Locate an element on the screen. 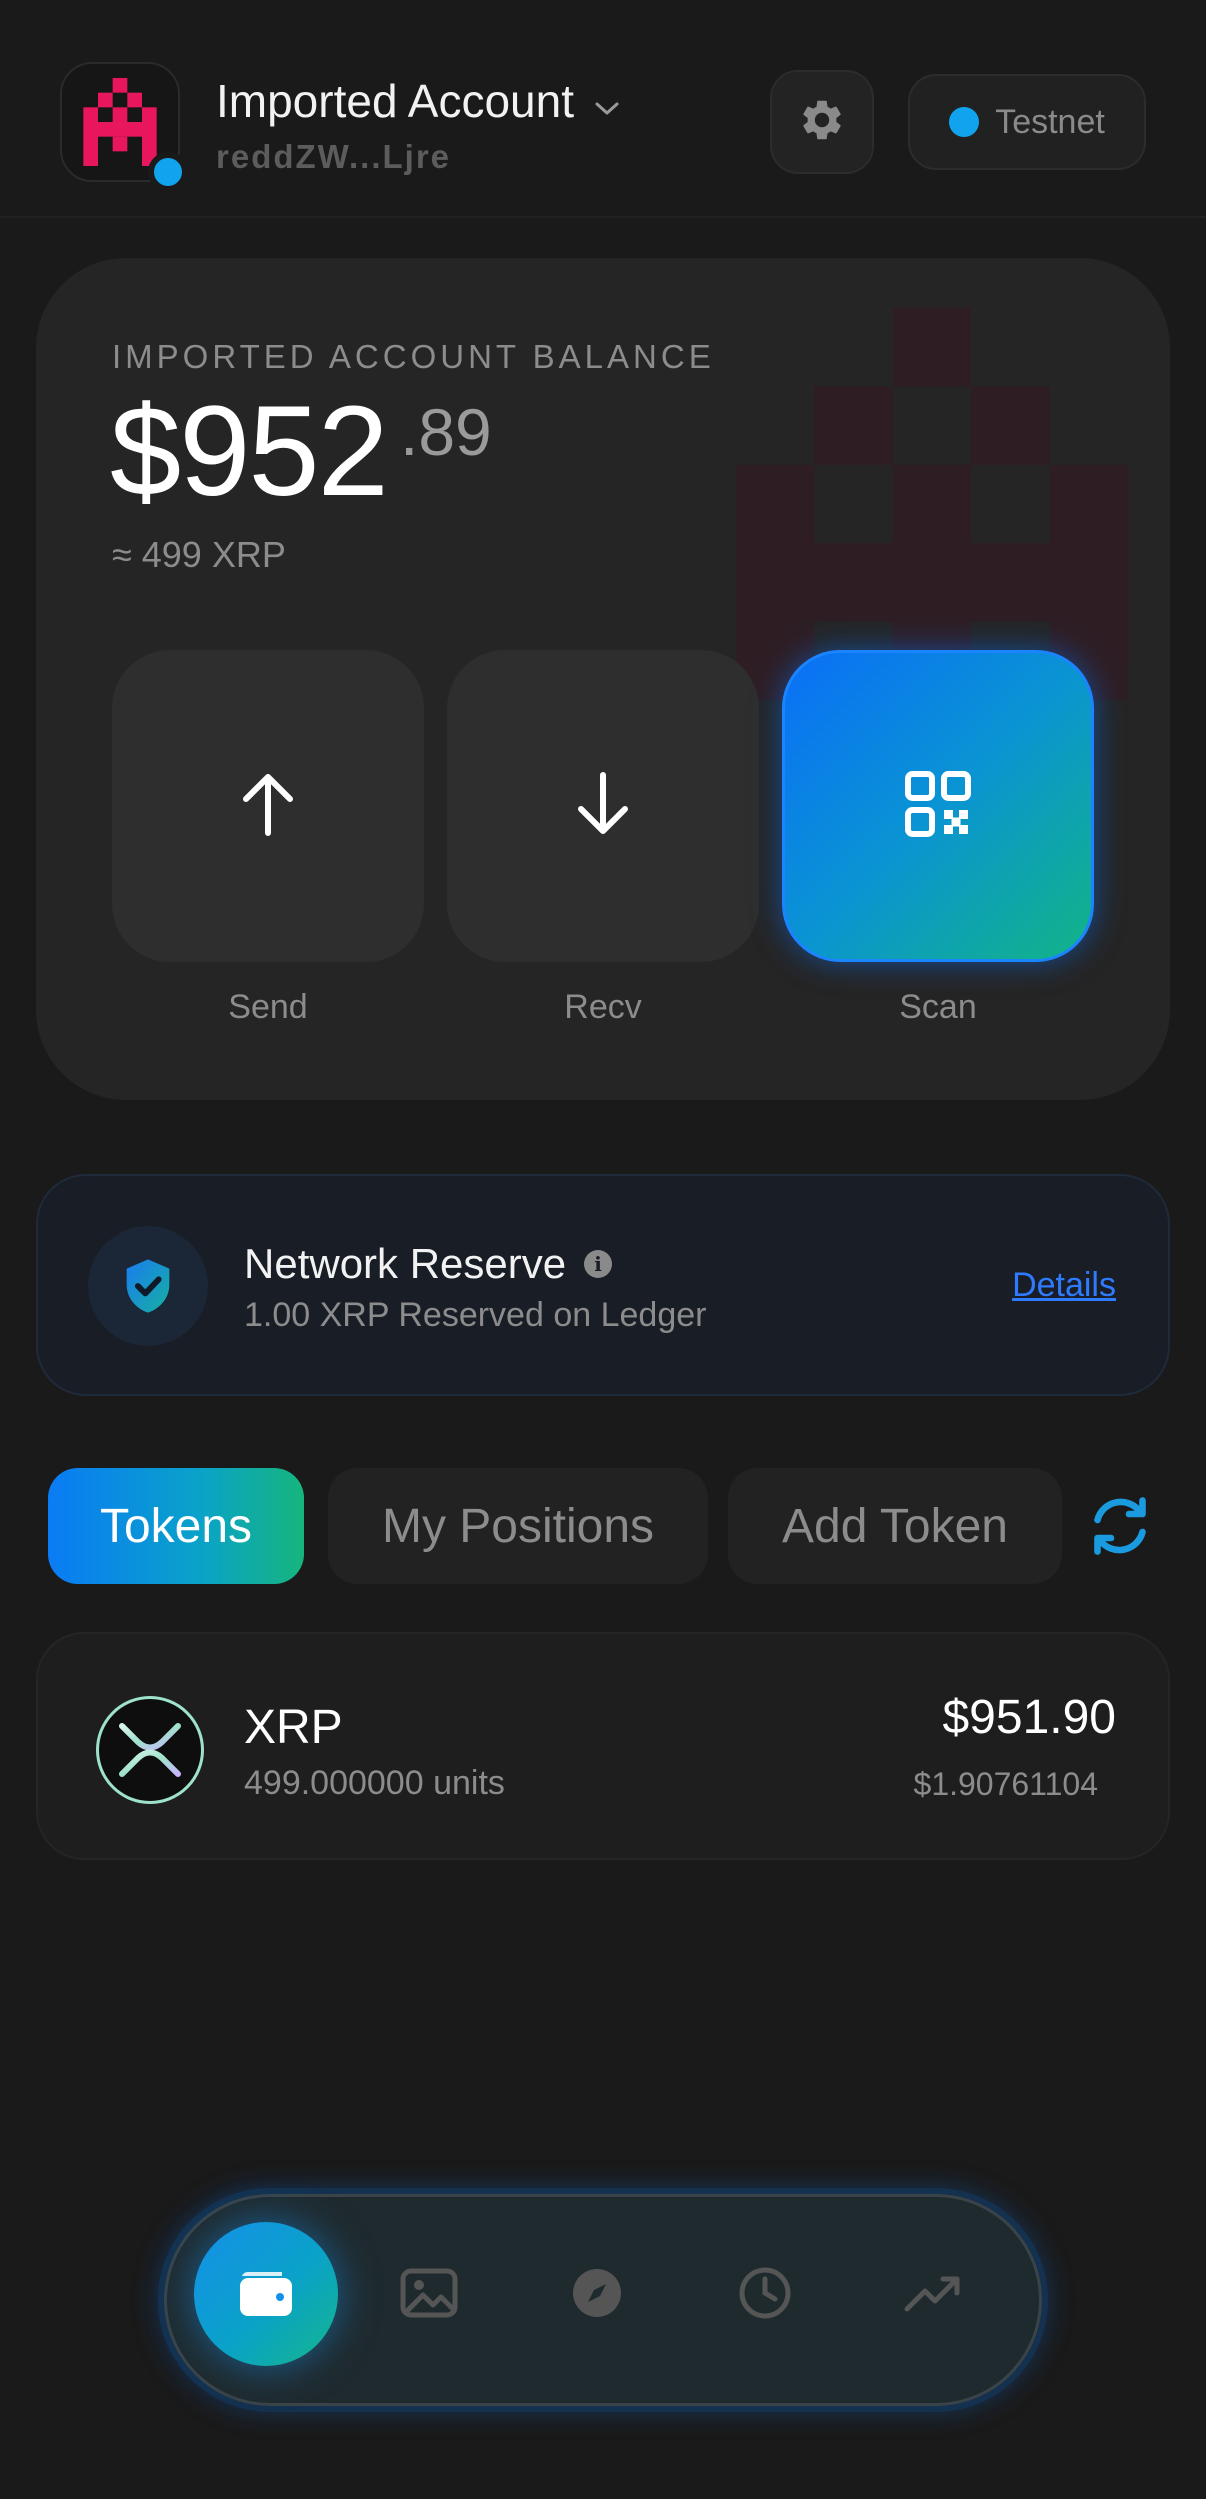  balance-cents: .89 is located at coordinates (446, 432).